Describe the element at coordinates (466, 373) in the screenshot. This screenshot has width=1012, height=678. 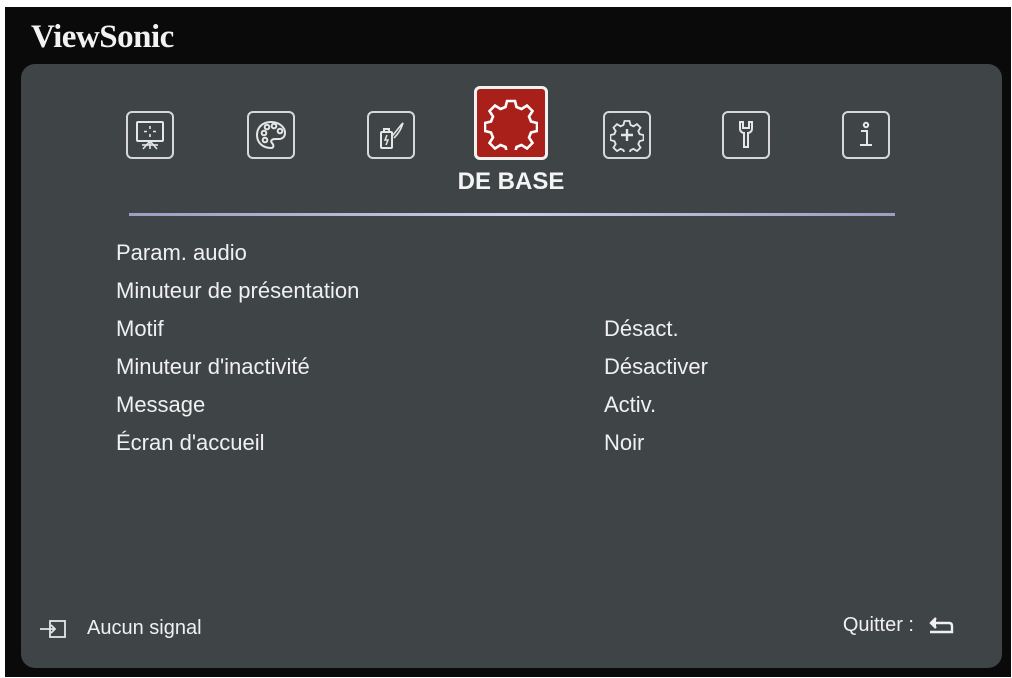
I see `menu-row-sleep-timer: Minuteur d'inactivité Désactiver` at that location.